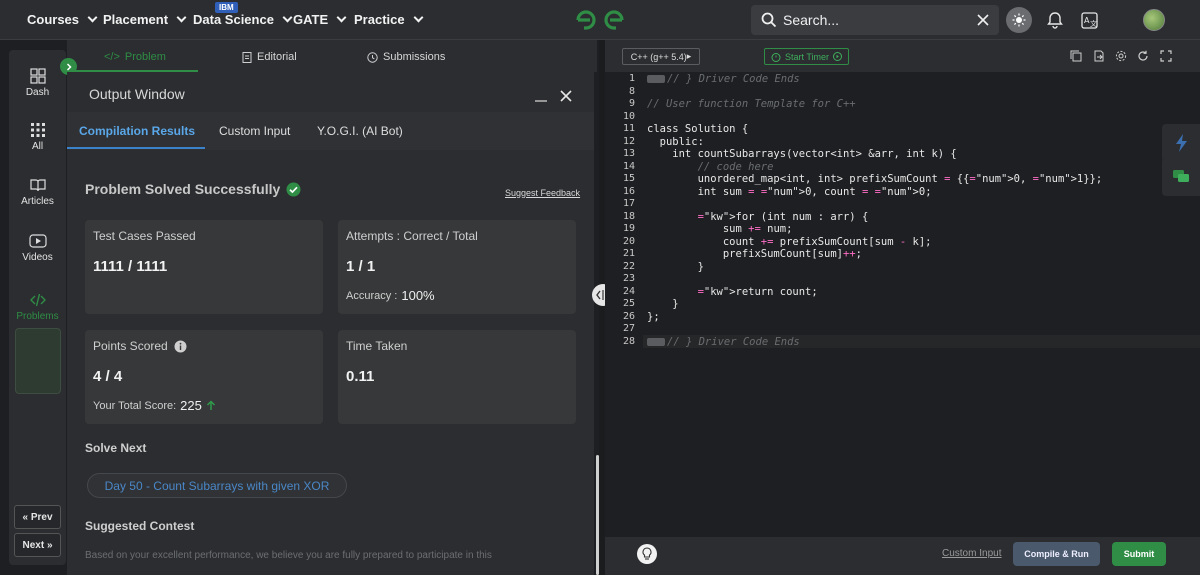 This screenshot has height=575, width=1200. Describe the element at coordinates (69, 66) in the screenshot. I see `chevron-right-icon` at that location.